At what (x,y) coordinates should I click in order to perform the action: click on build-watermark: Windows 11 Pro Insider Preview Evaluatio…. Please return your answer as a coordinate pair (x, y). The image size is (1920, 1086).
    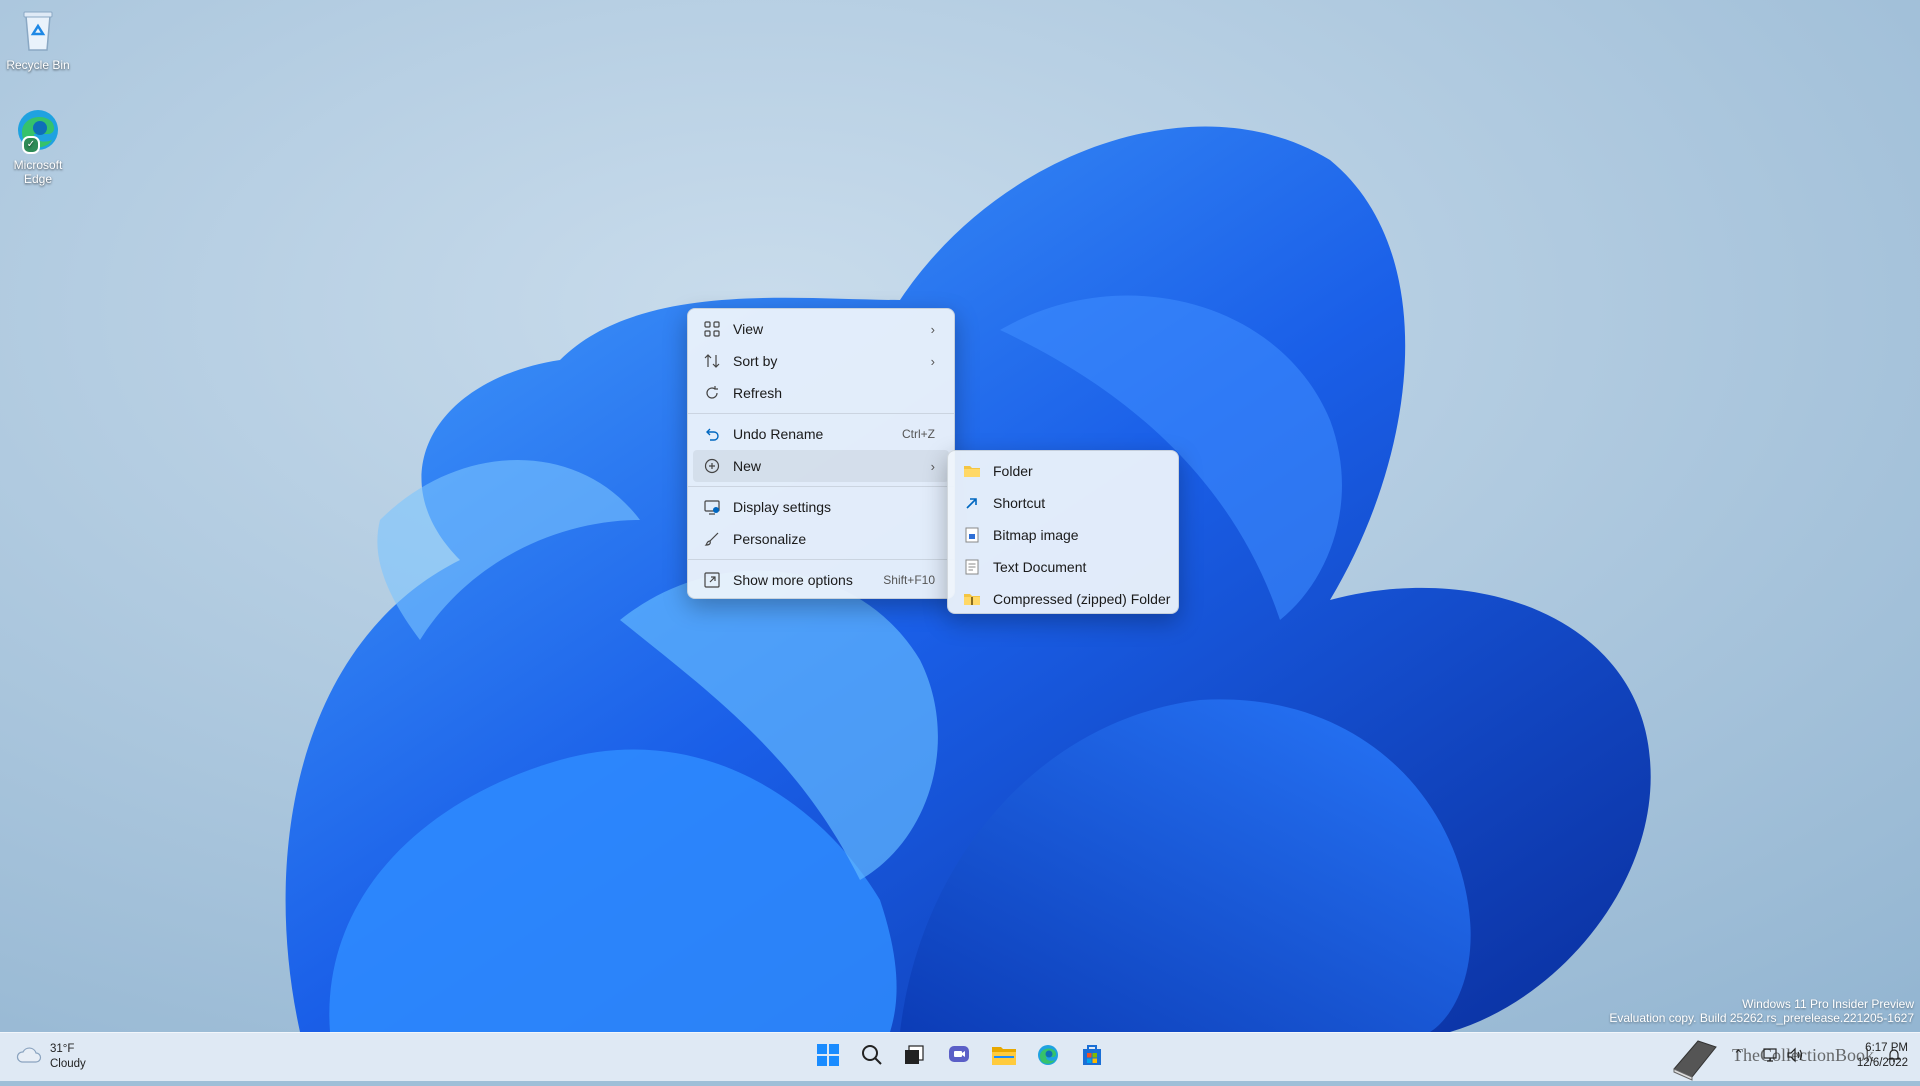
    Looking at the image, I should click on (1761, 1011).